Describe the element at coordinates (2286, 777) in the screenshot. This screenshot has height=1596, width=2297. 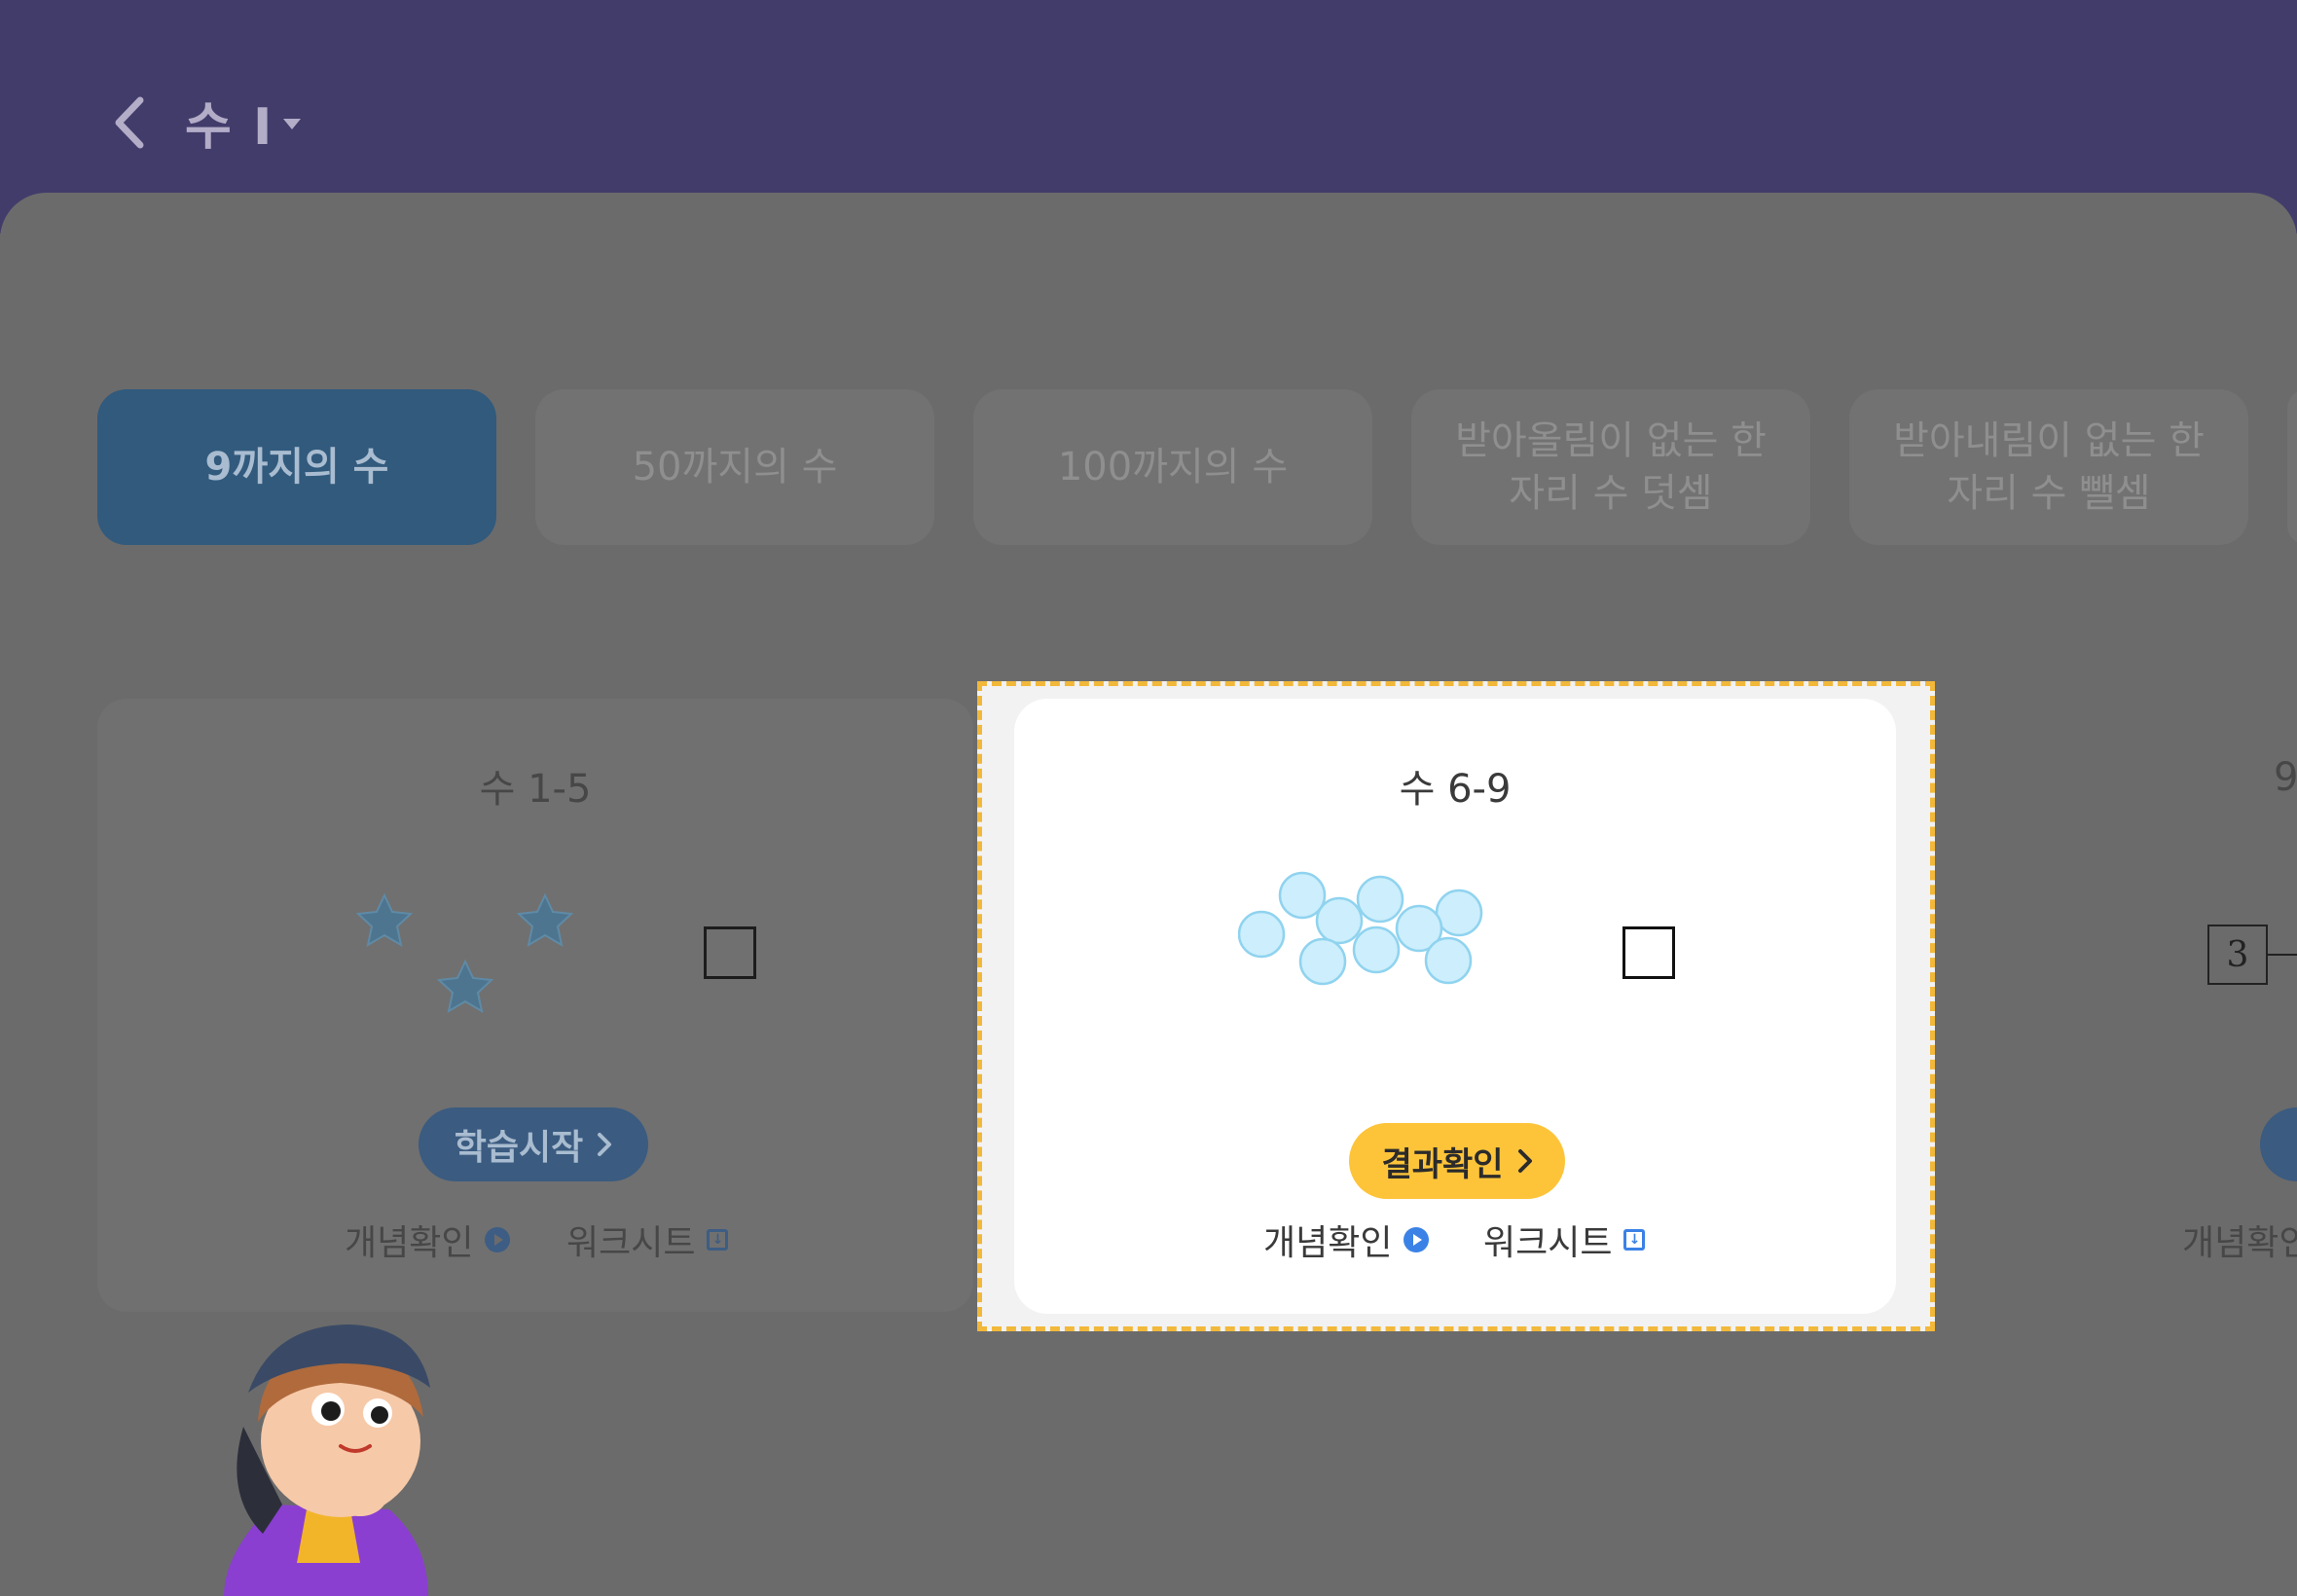
I see `card-title: 9` at that location.